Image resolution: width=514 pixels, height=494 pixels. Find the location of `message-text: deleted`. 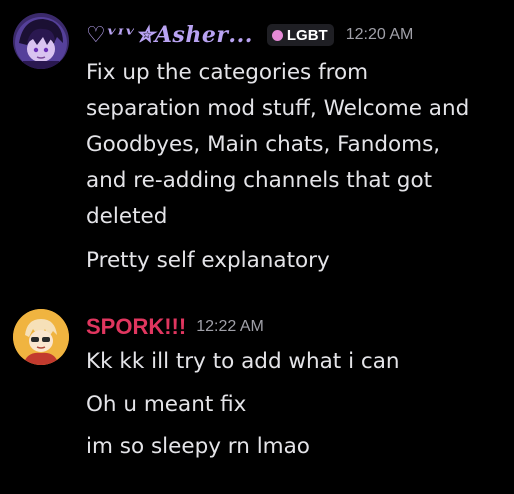

message-text: deleted is located at coordinates (127, 216).